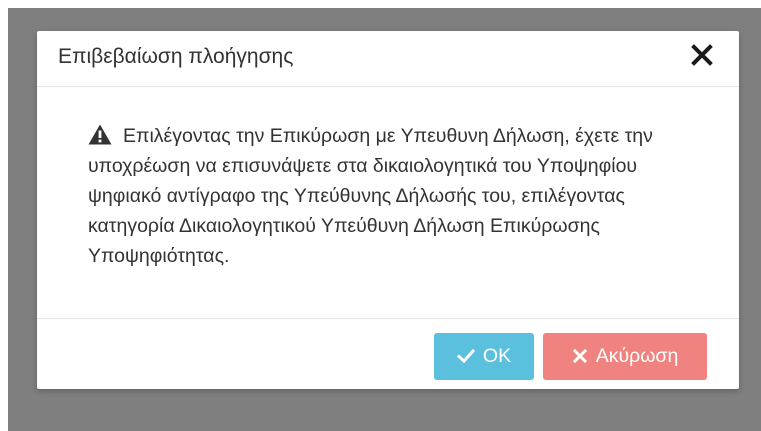 This screenshot has height=431, width=761. I want to click on dialog-header: Επιβεβαίωση πλοήγησης, so click(388, 59).